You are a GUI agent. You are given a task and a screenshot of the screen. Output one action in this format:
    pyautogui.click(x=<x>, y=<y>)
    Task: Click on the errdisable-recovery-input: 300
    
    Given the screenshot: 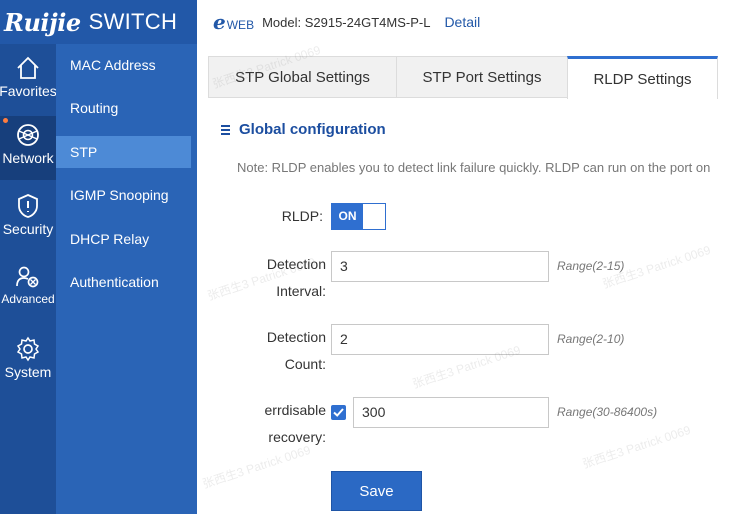 What is the action you would take?
    pyautogui.click(x=451, y=412)
    